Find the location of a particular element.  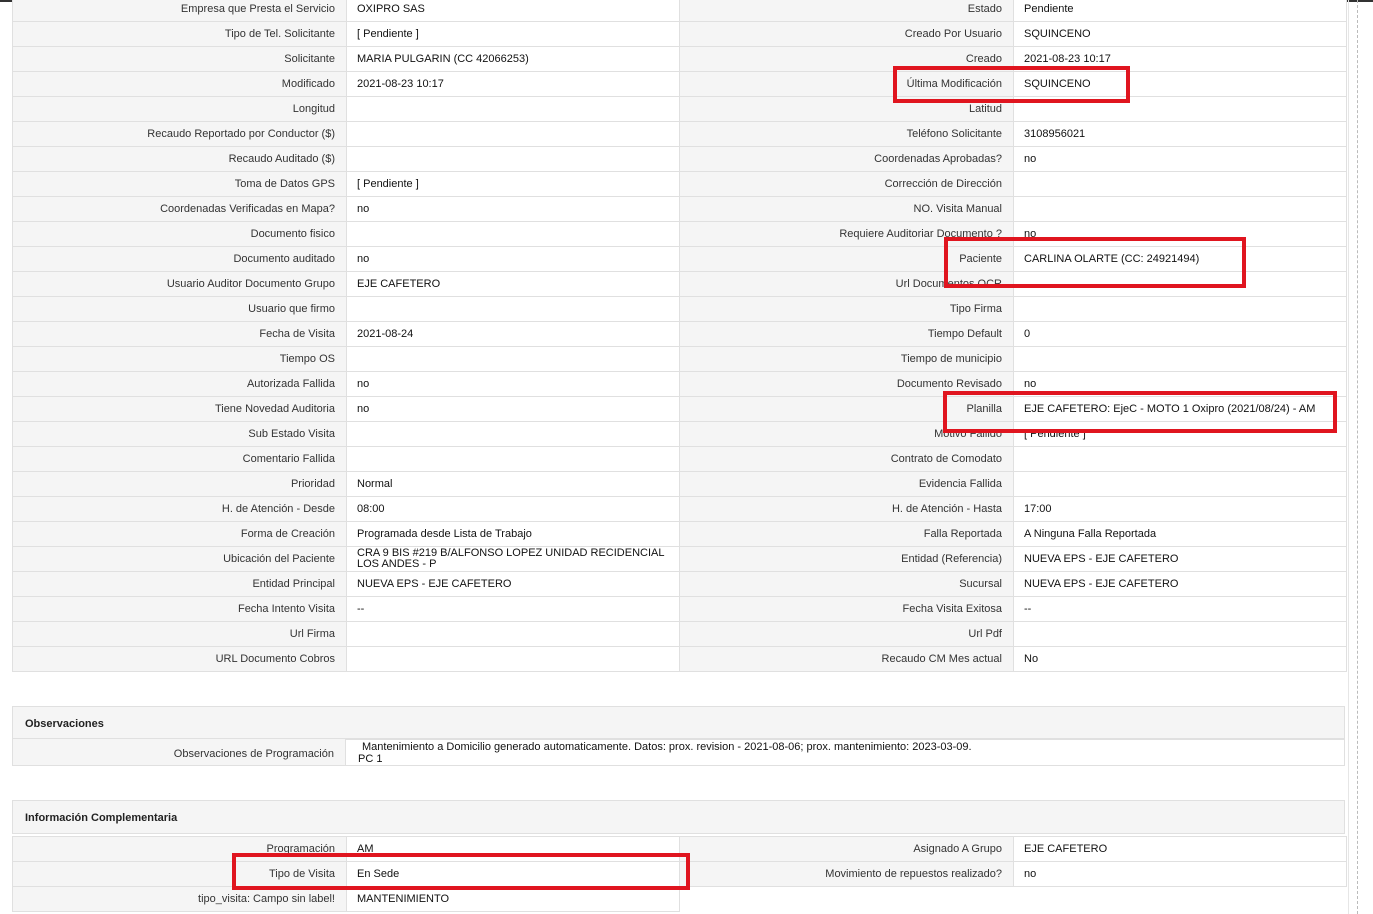

highlight-planilla is located at coordinates (1140, 412).